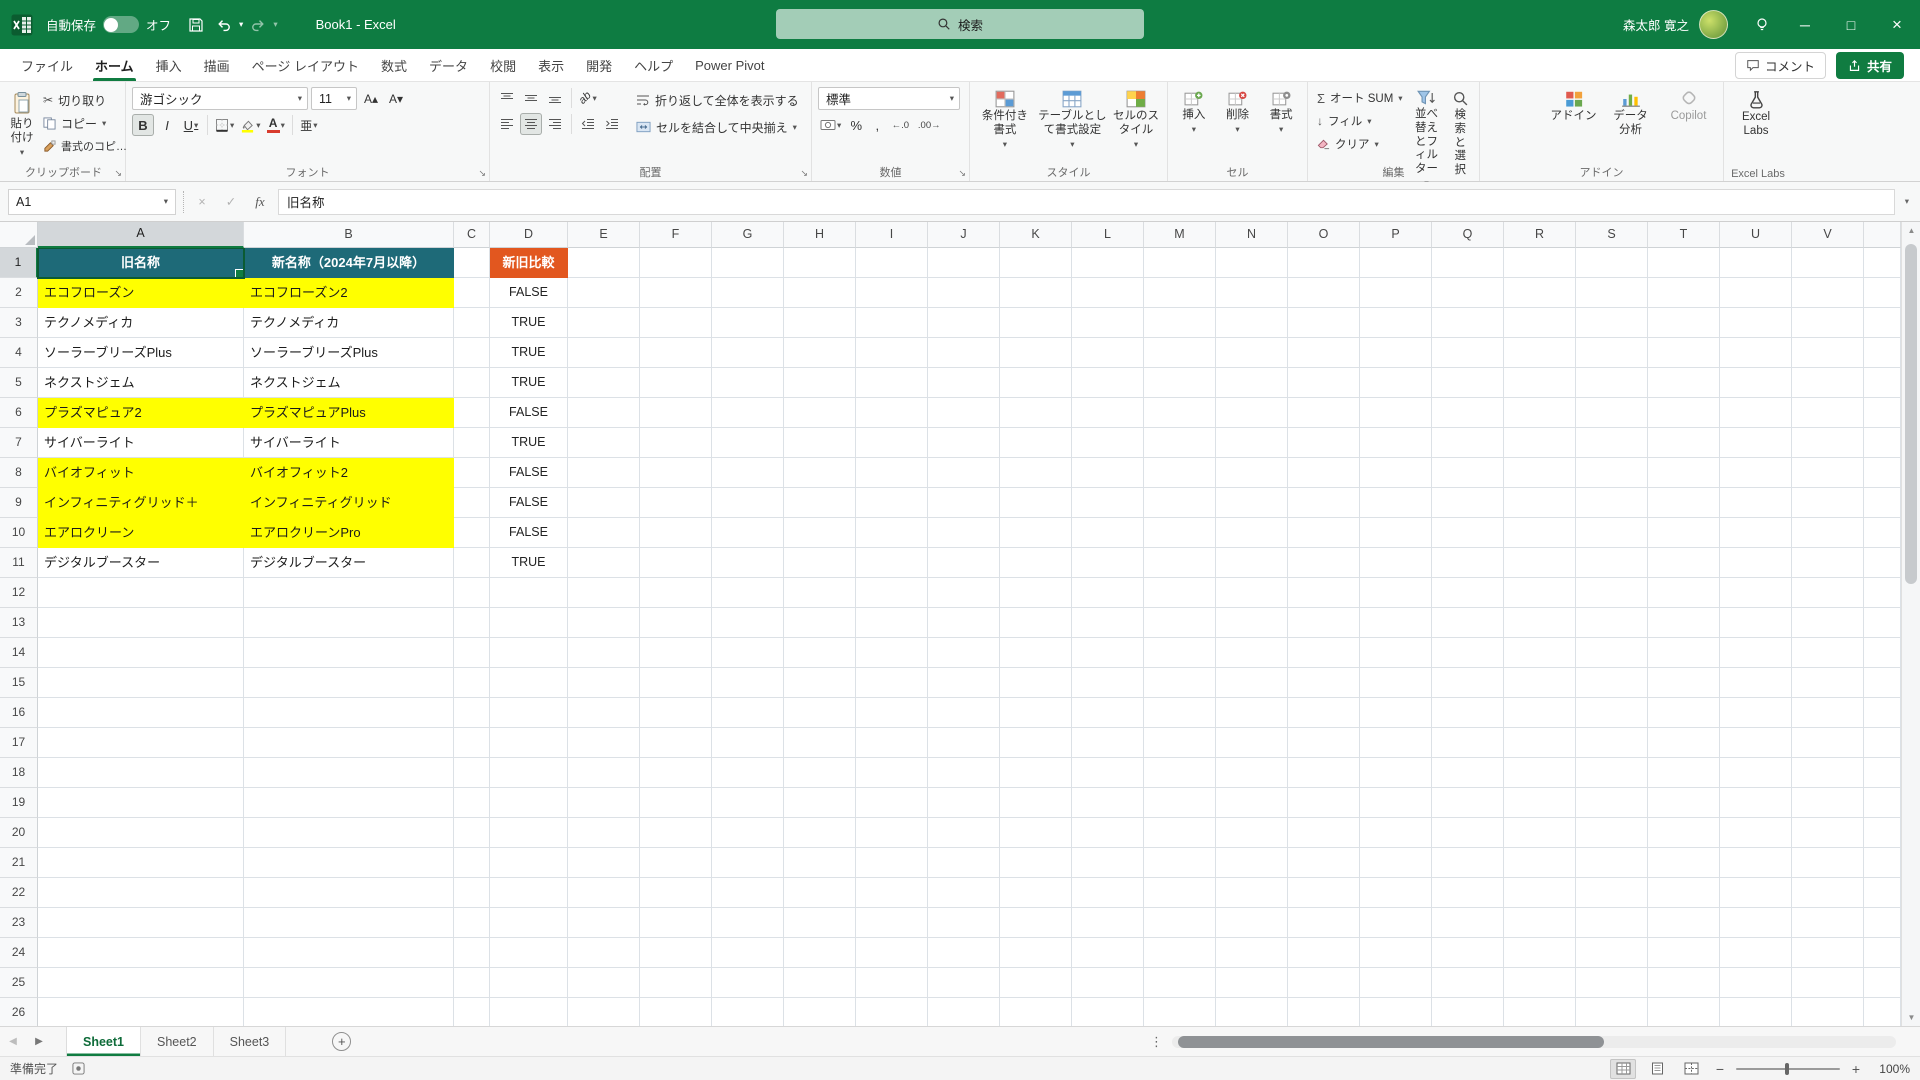 Image resolution: width=1920 pixels, height=1080 pixels. What do you see at coordinates (349, 293) in the screenshot?
I see `cell-B2: エコフローズン2` at bounding box center [349, 293].